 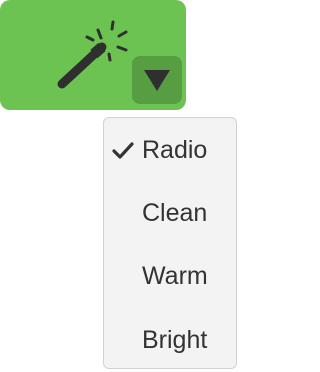 I want to click on menu-item-bright: Bright, so click(x=170, y=340).